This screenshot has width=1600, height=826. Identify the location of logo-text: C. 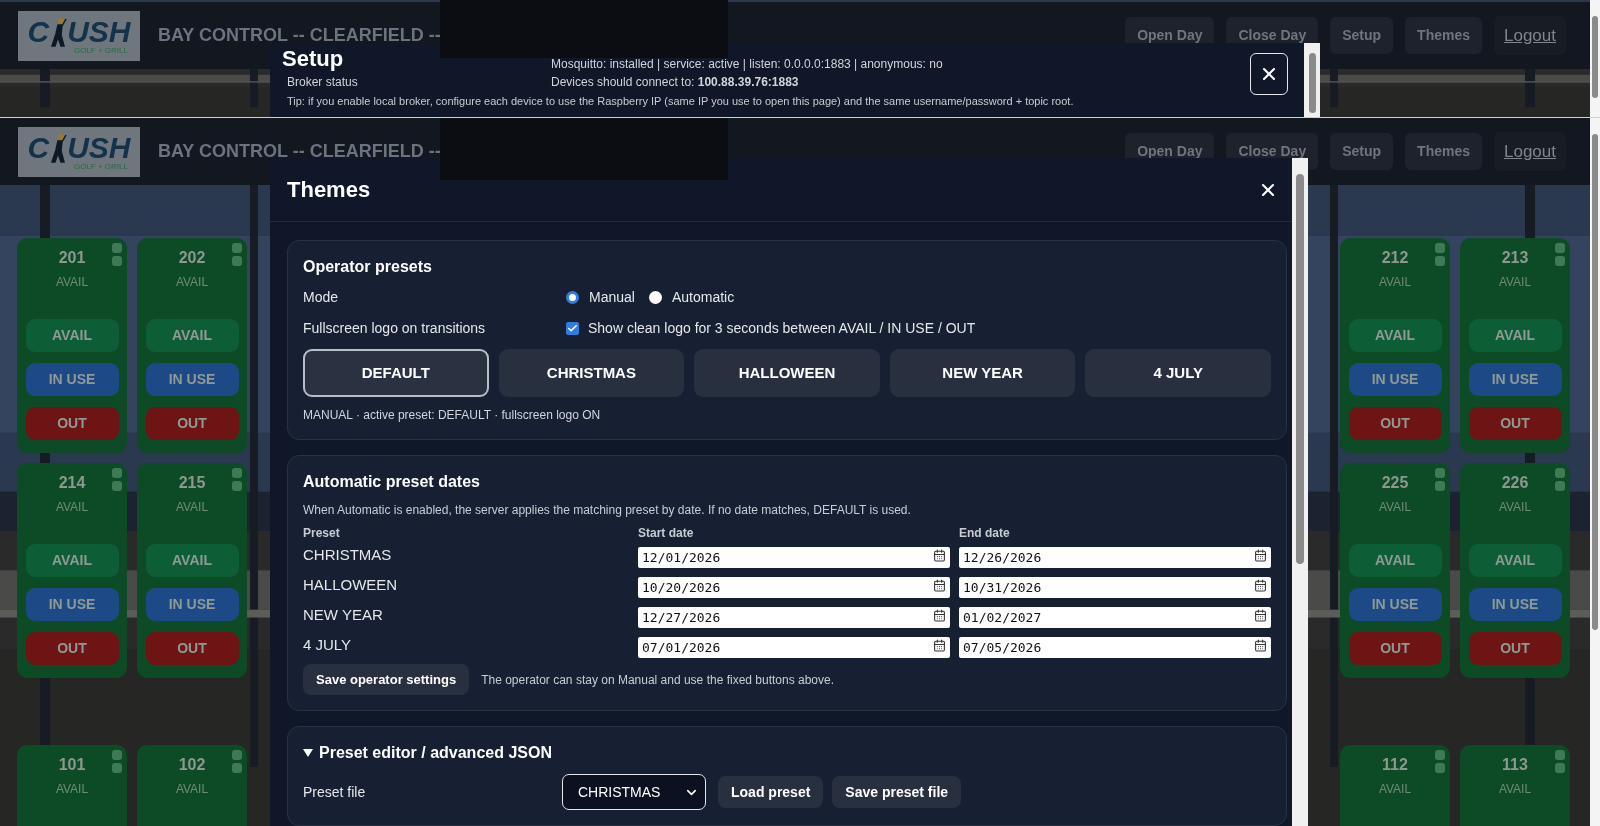
(38, 147).